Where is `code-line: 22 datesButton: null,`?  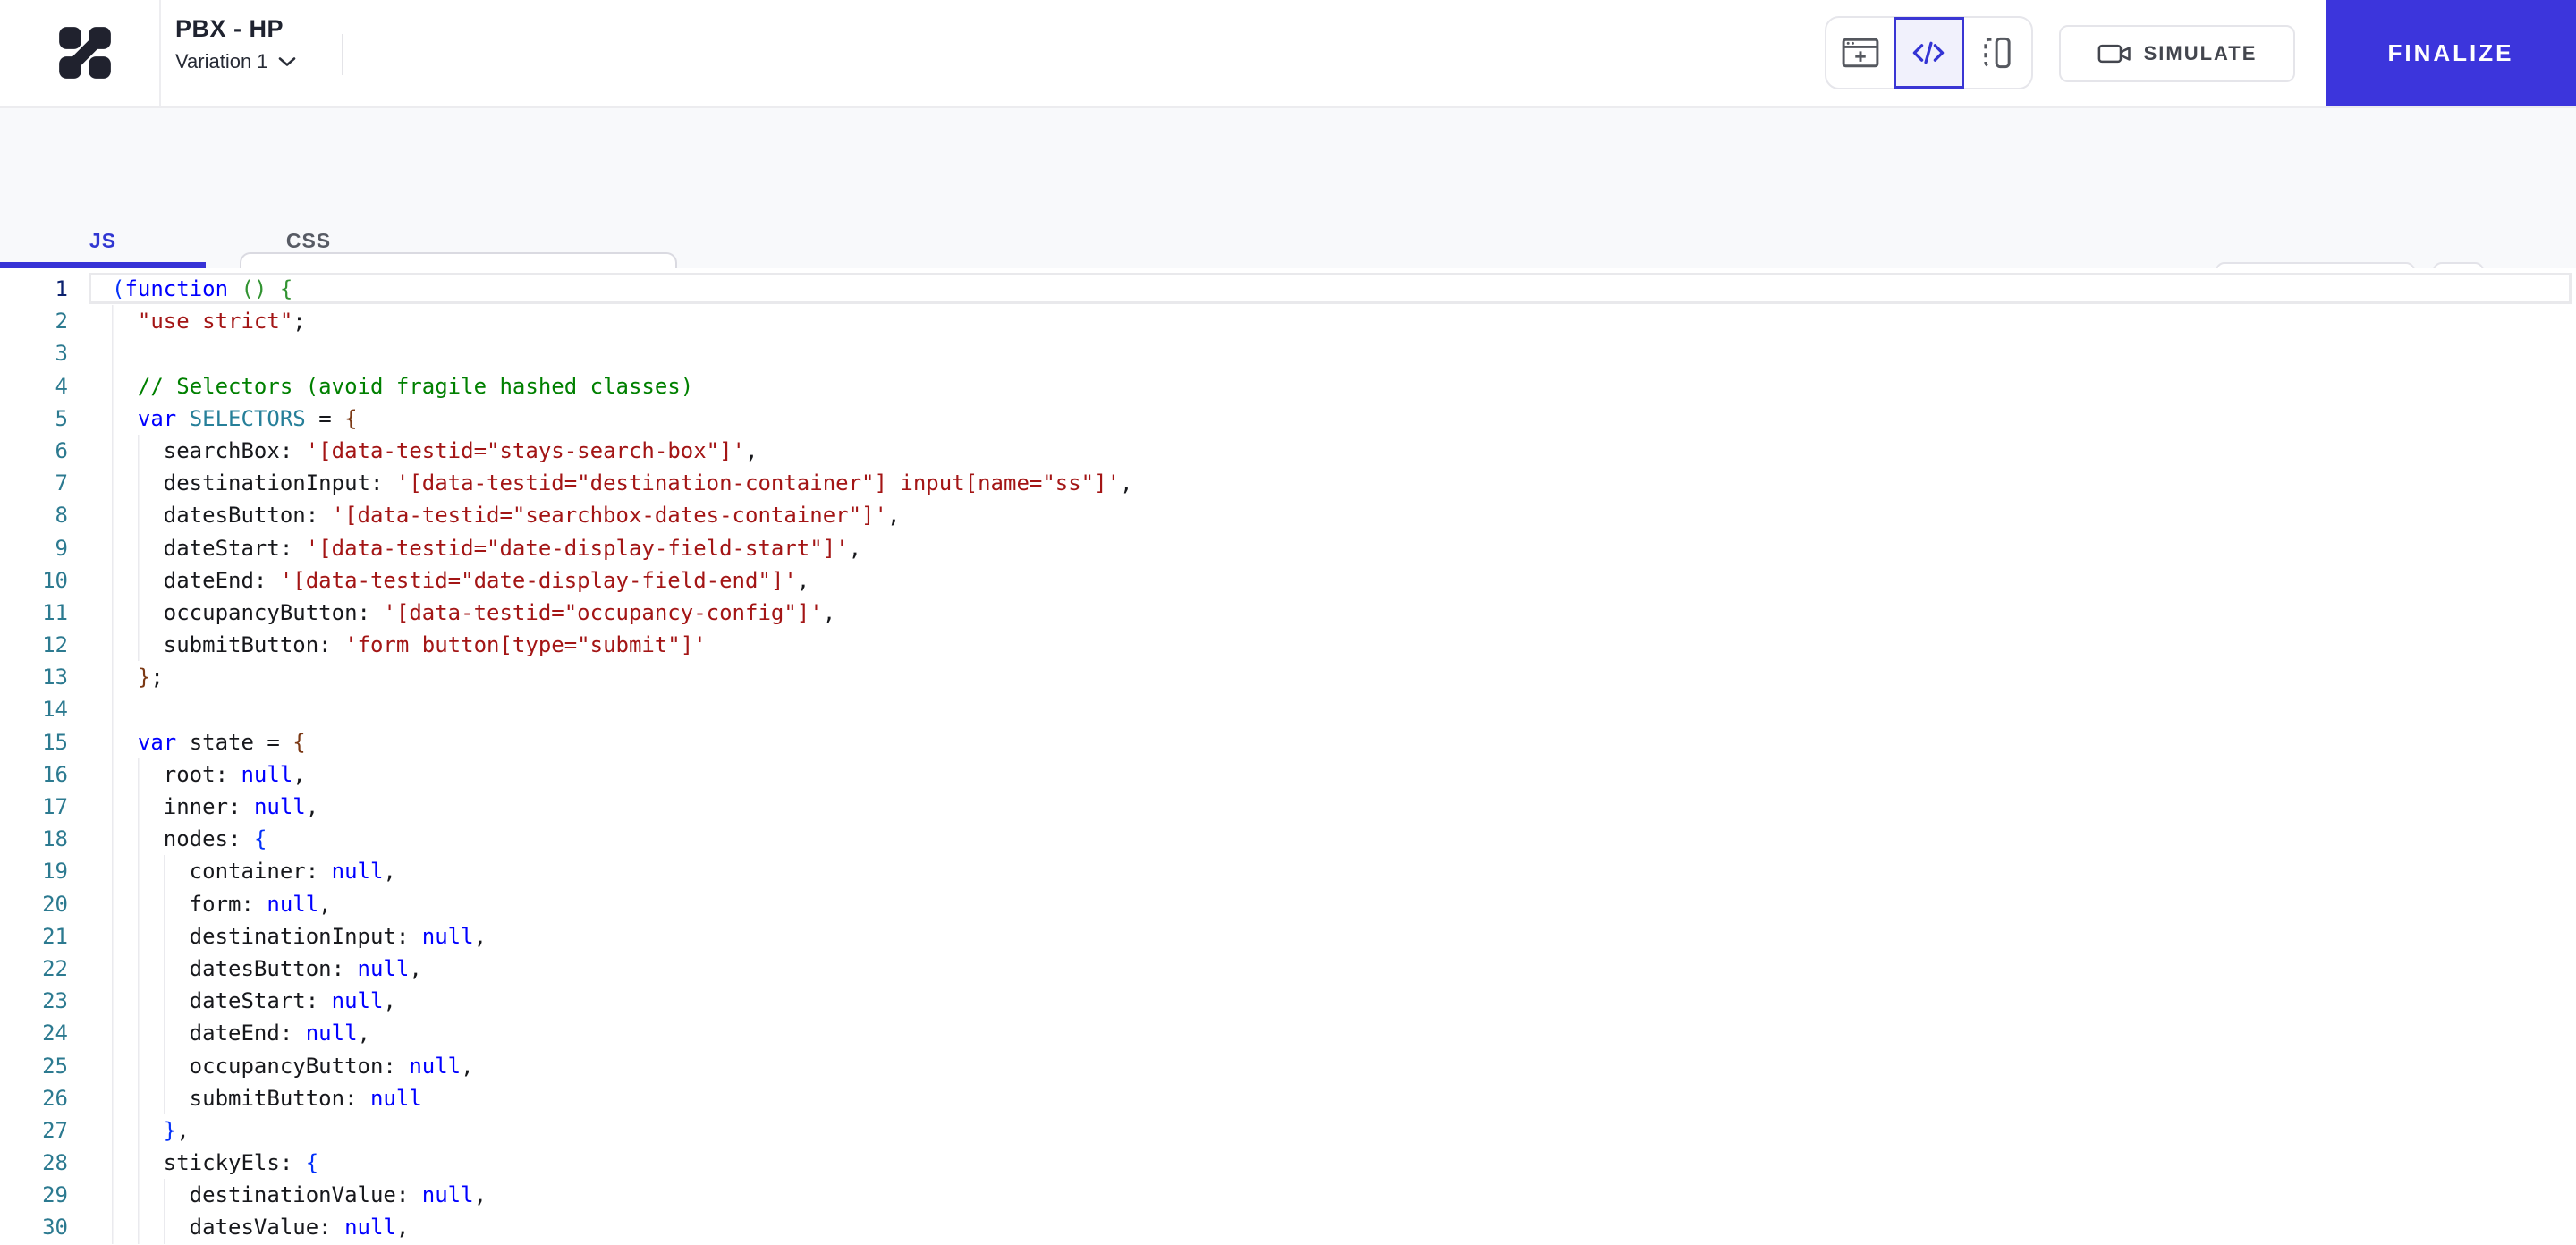 code-line: 22 datesButton: null, is located at coordinates (1288, 969).